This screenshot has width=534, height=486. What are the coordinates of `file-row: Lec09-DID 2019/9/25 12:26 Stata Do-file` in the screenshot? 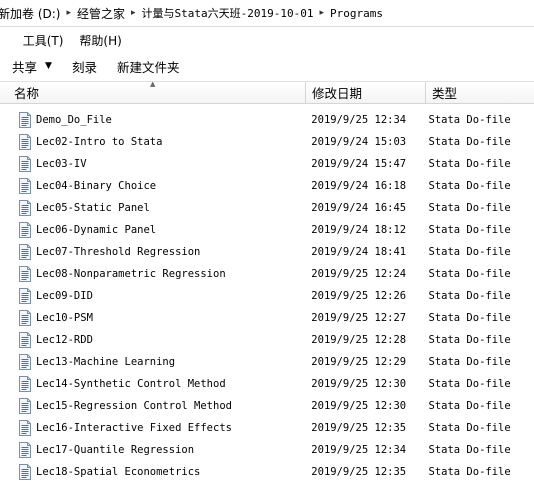 It's located at (267, 296).